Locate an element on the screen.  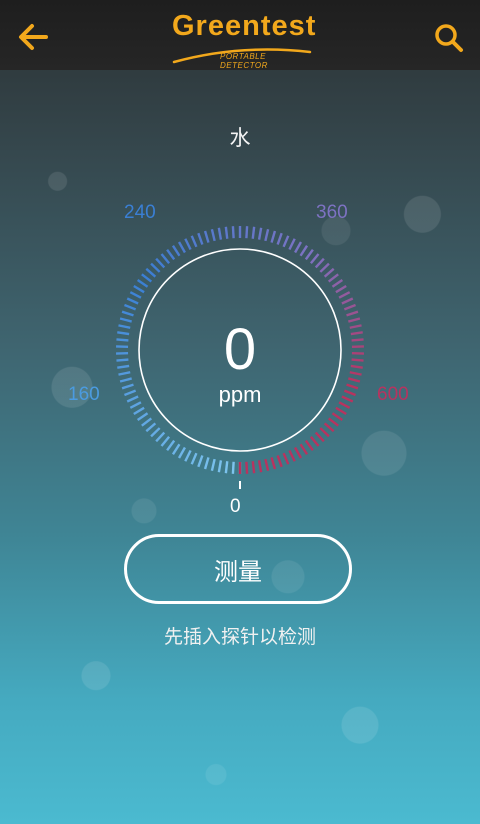
scale-label-600: 600 is located at coordinates (393, 394).